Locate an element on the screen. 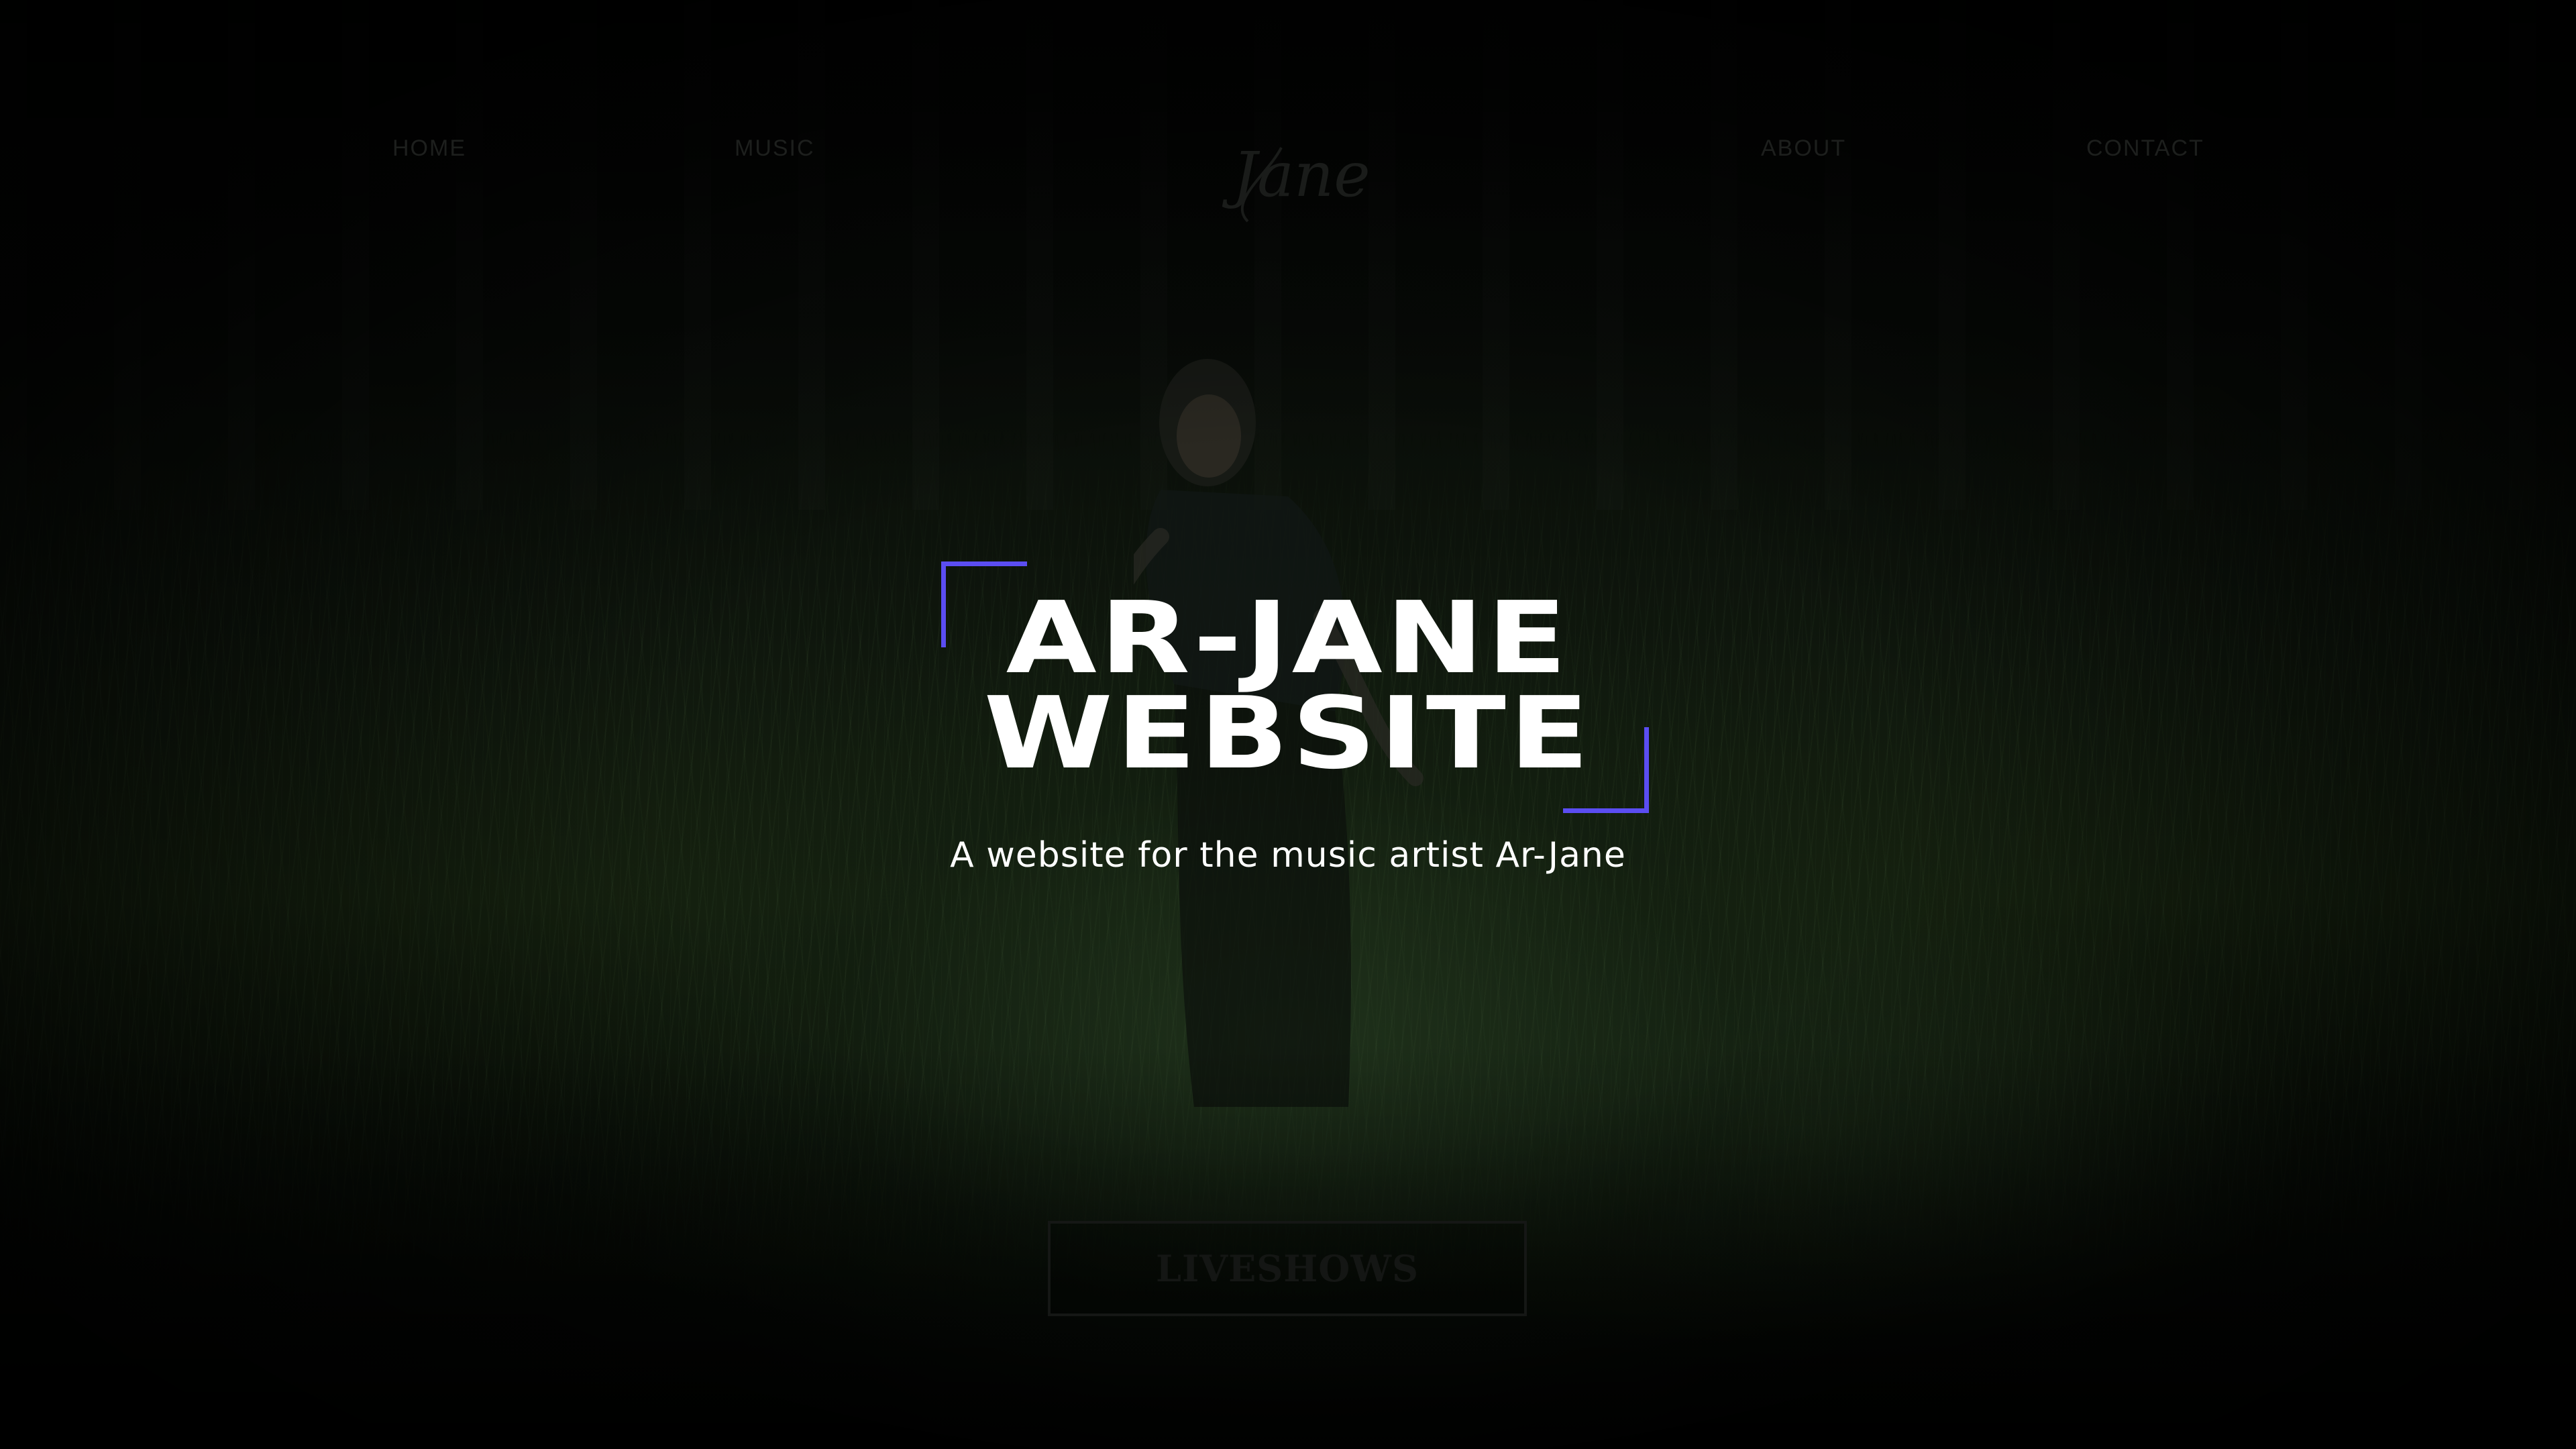 This screenshot has height=1449, width=2576. liveshows-button: LIVESHOWS is located at coordinates (1287, 1268).